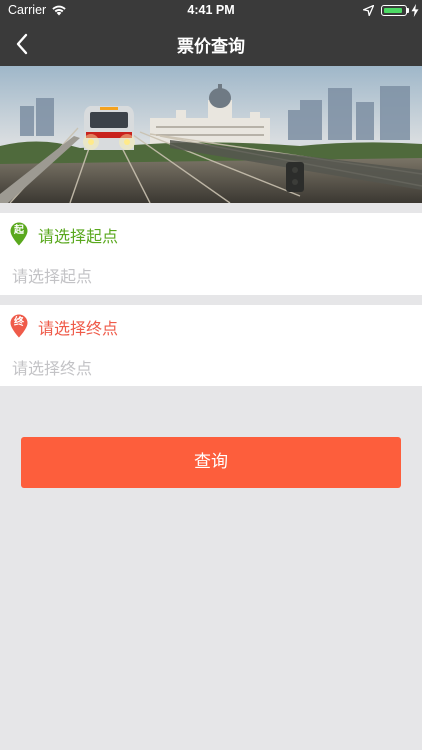 The width and height of the screenshot is (422, 750). I want to click on top-bar: Carrier 4:41 PM 票价查询, so click(211, 33).